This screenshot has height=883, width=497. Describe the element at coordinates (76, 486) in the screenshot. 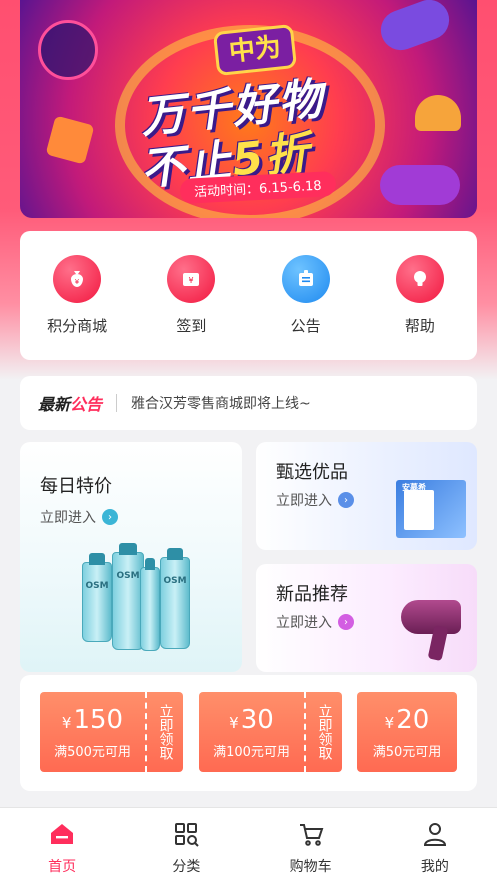

I see `promo-title: 每日特价` at that location.